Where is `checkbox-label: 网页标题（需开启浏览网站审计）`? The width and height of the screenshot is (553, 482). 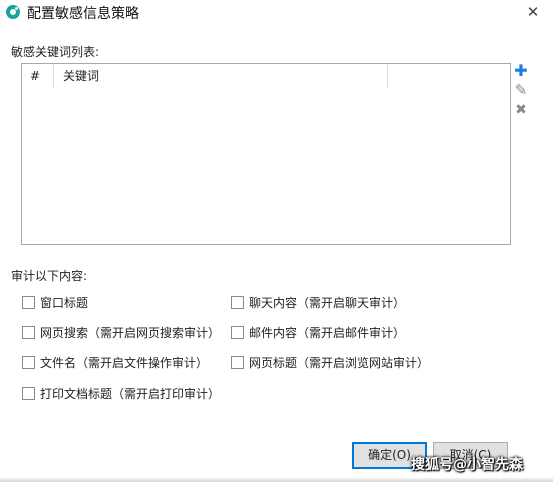
checkbox-label: 网页标题（需开启浏览网站审计） is located at coordinates (339, 362).